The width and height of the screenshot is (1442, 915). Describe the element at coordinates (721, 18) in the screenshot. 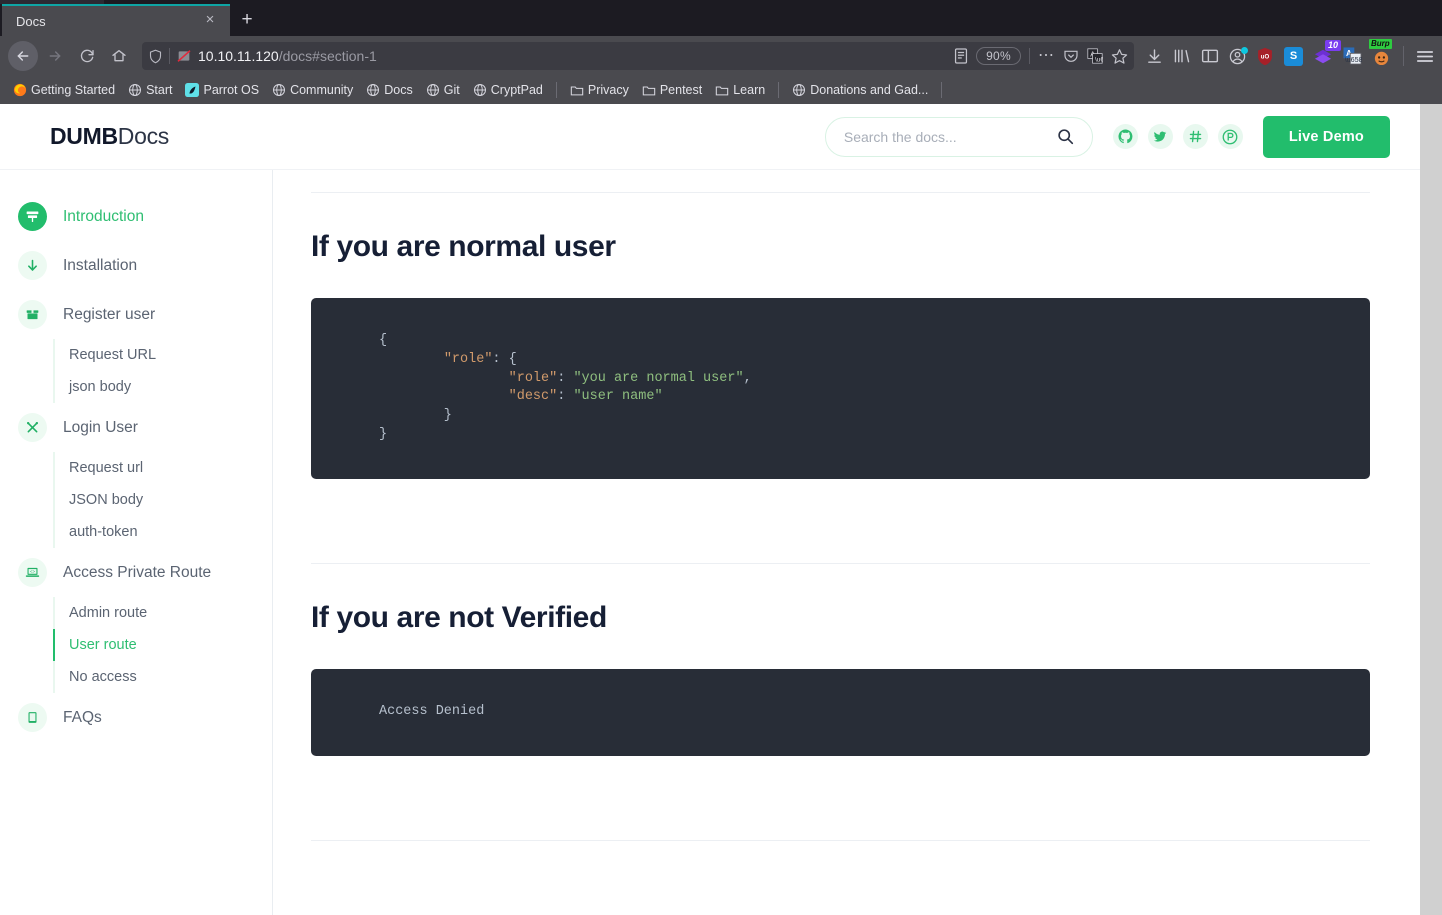

I see `tab-strip: Docs × +` at that location.